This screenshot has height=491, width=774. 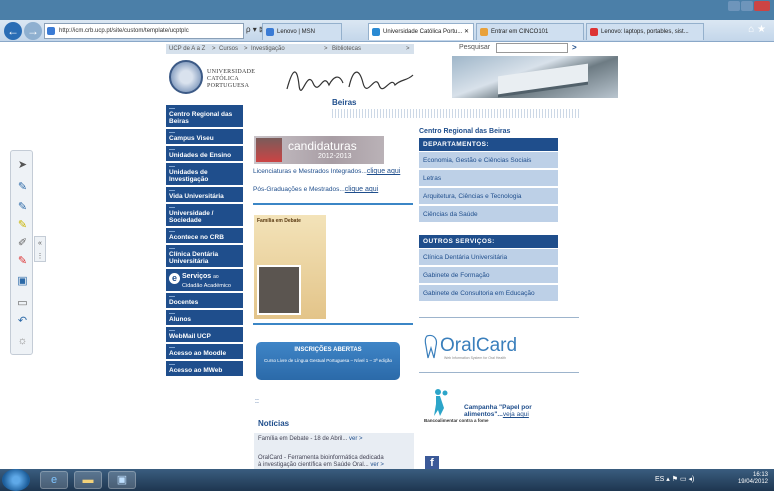 What do you see at coordinates (33, 31) in the screenshot?
I see `forward-button: →` at bounding box center [33, 31].